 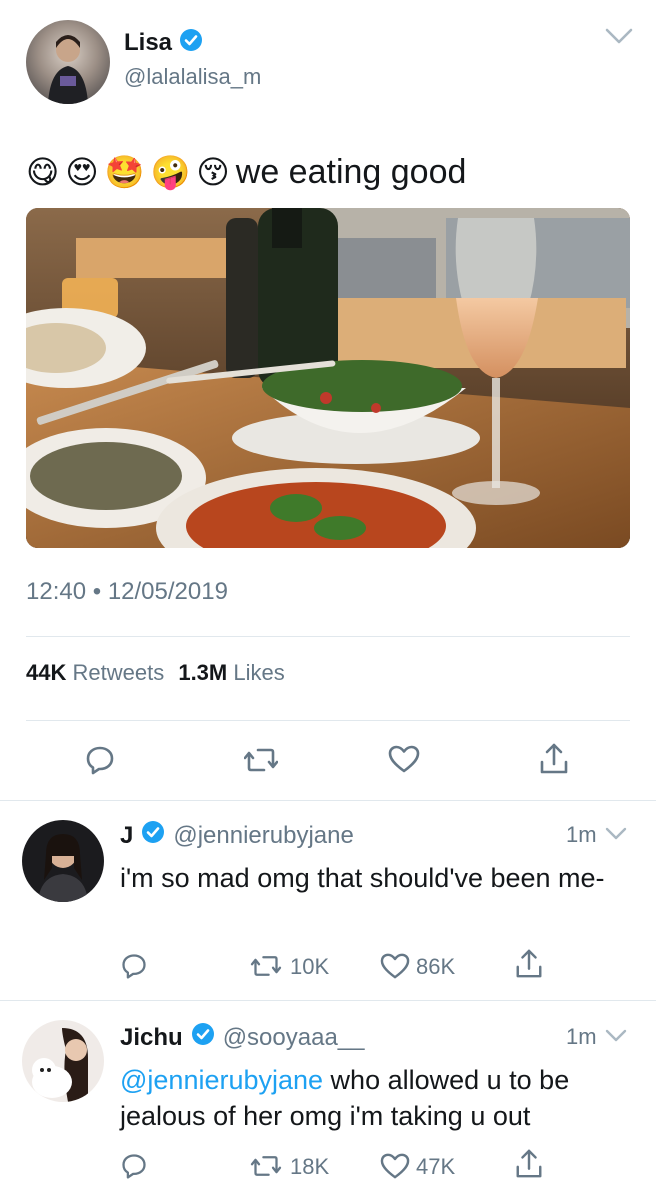 What do you see at coordinates (351, 172) in the screenshot?
I see `tweet-text: we eating good` at bounding box center [351, 172].